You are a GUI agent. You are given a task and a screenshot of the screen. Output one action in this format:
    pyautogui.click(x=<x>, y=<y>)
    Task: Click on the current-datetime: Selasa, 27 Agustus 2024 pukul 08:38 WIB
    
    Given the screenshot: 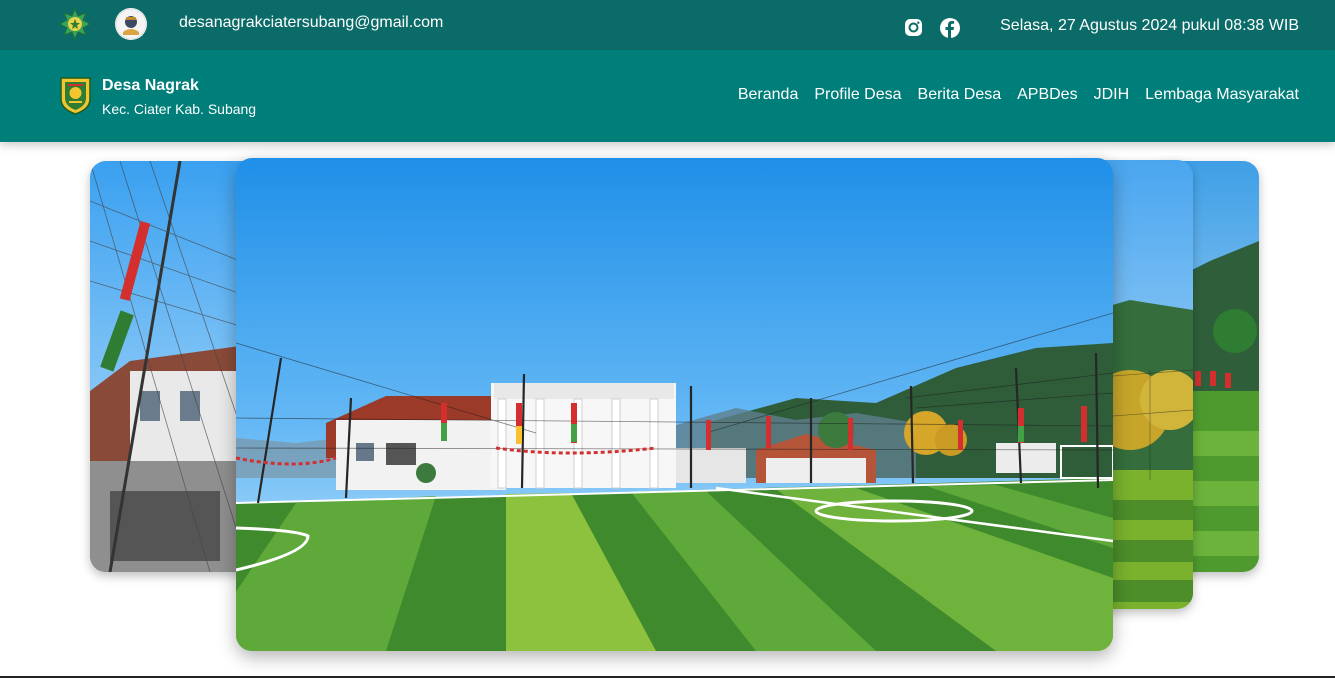 What is the action you would take?
    pyautogui.click(x=1149, y=25)
    